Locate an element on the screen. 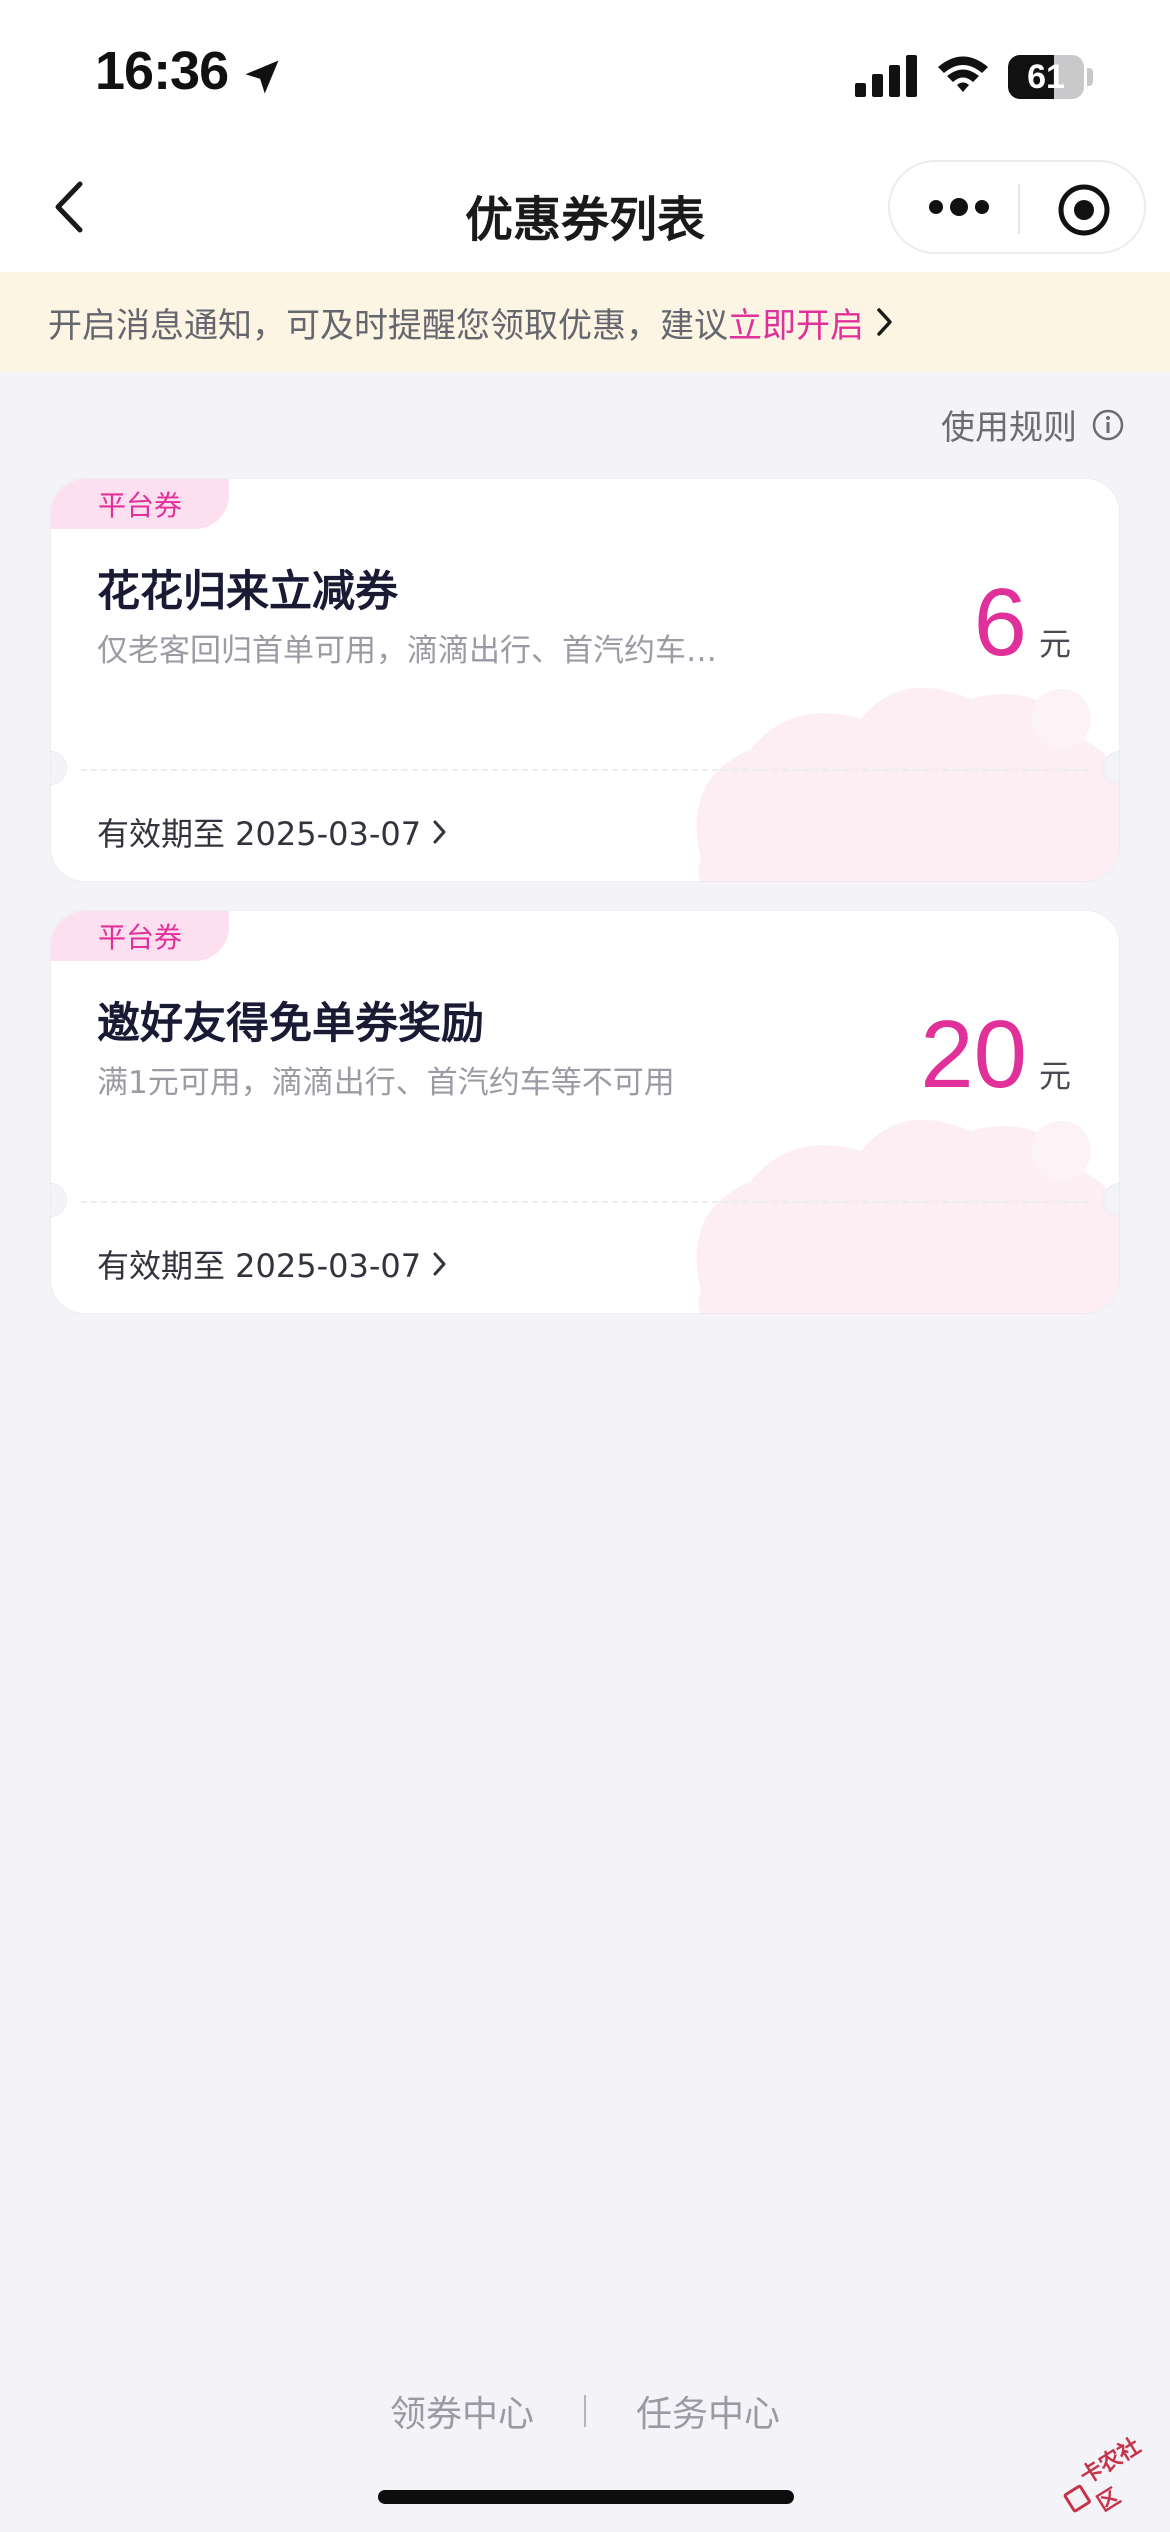  enable-notification-link: 立即开启 is located at coordinates (796, 322).